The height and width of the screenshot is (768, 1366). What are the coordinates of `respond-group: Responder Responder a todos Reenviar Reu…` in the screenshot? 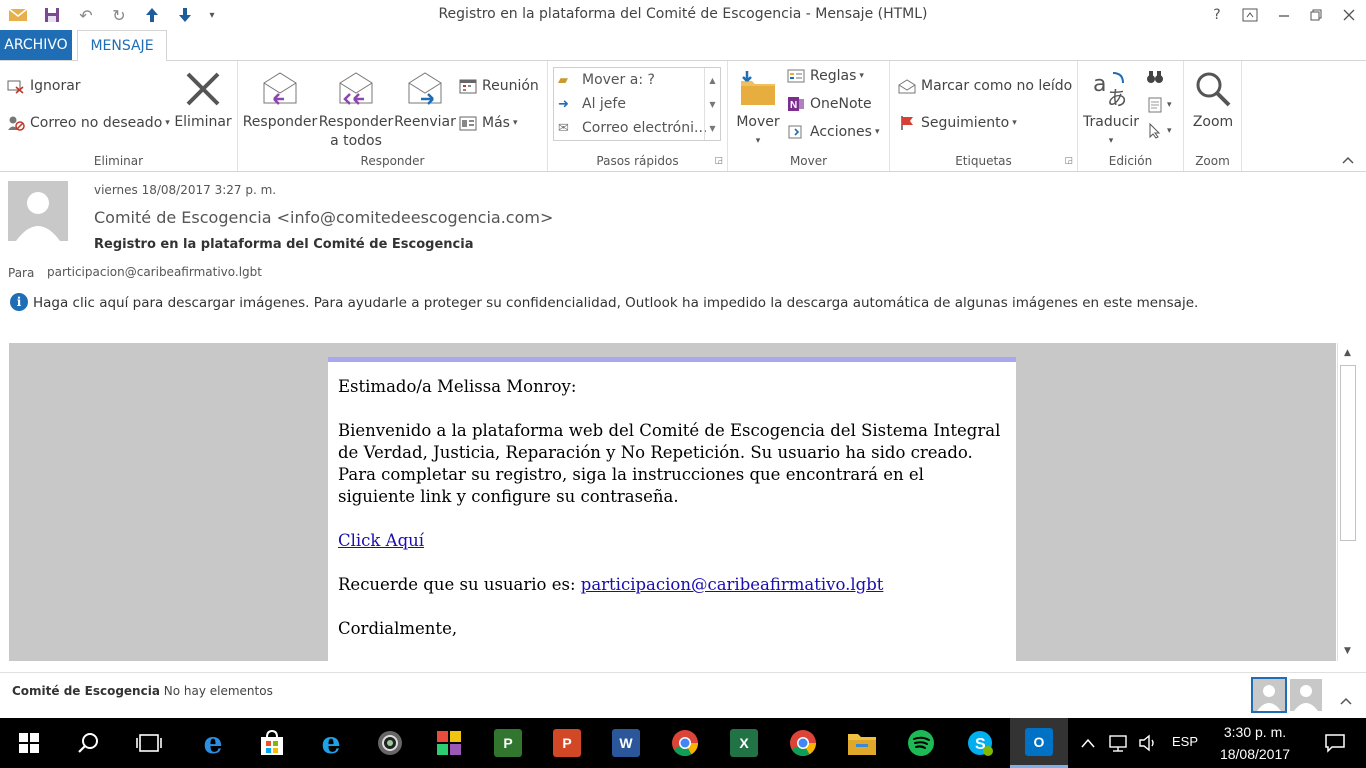 It's located at (393, 116).